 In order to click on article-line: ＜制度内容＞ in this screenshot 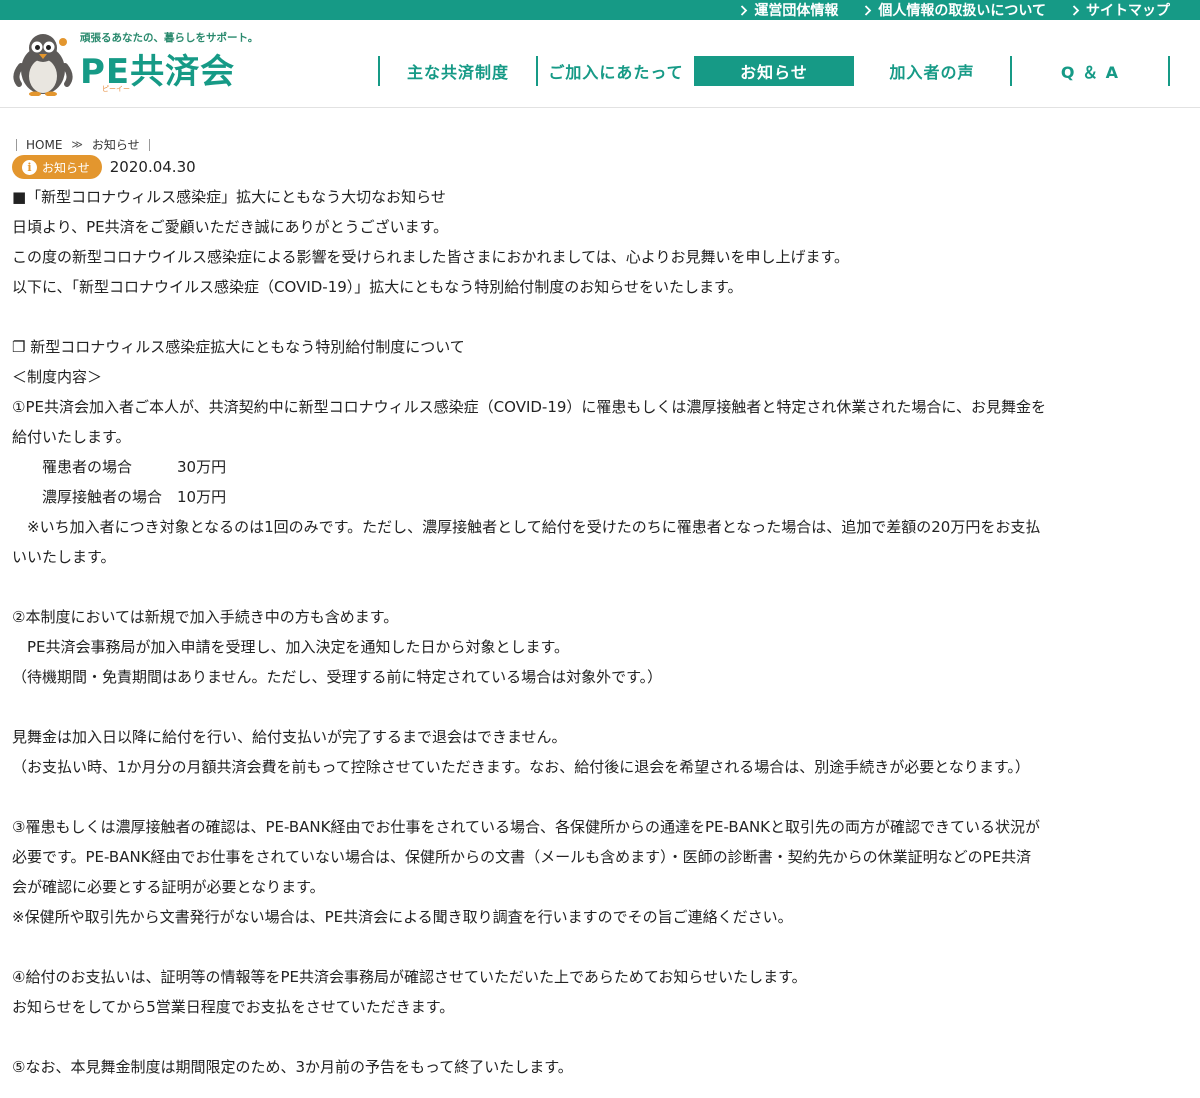, I will do `click(57, 377)`.